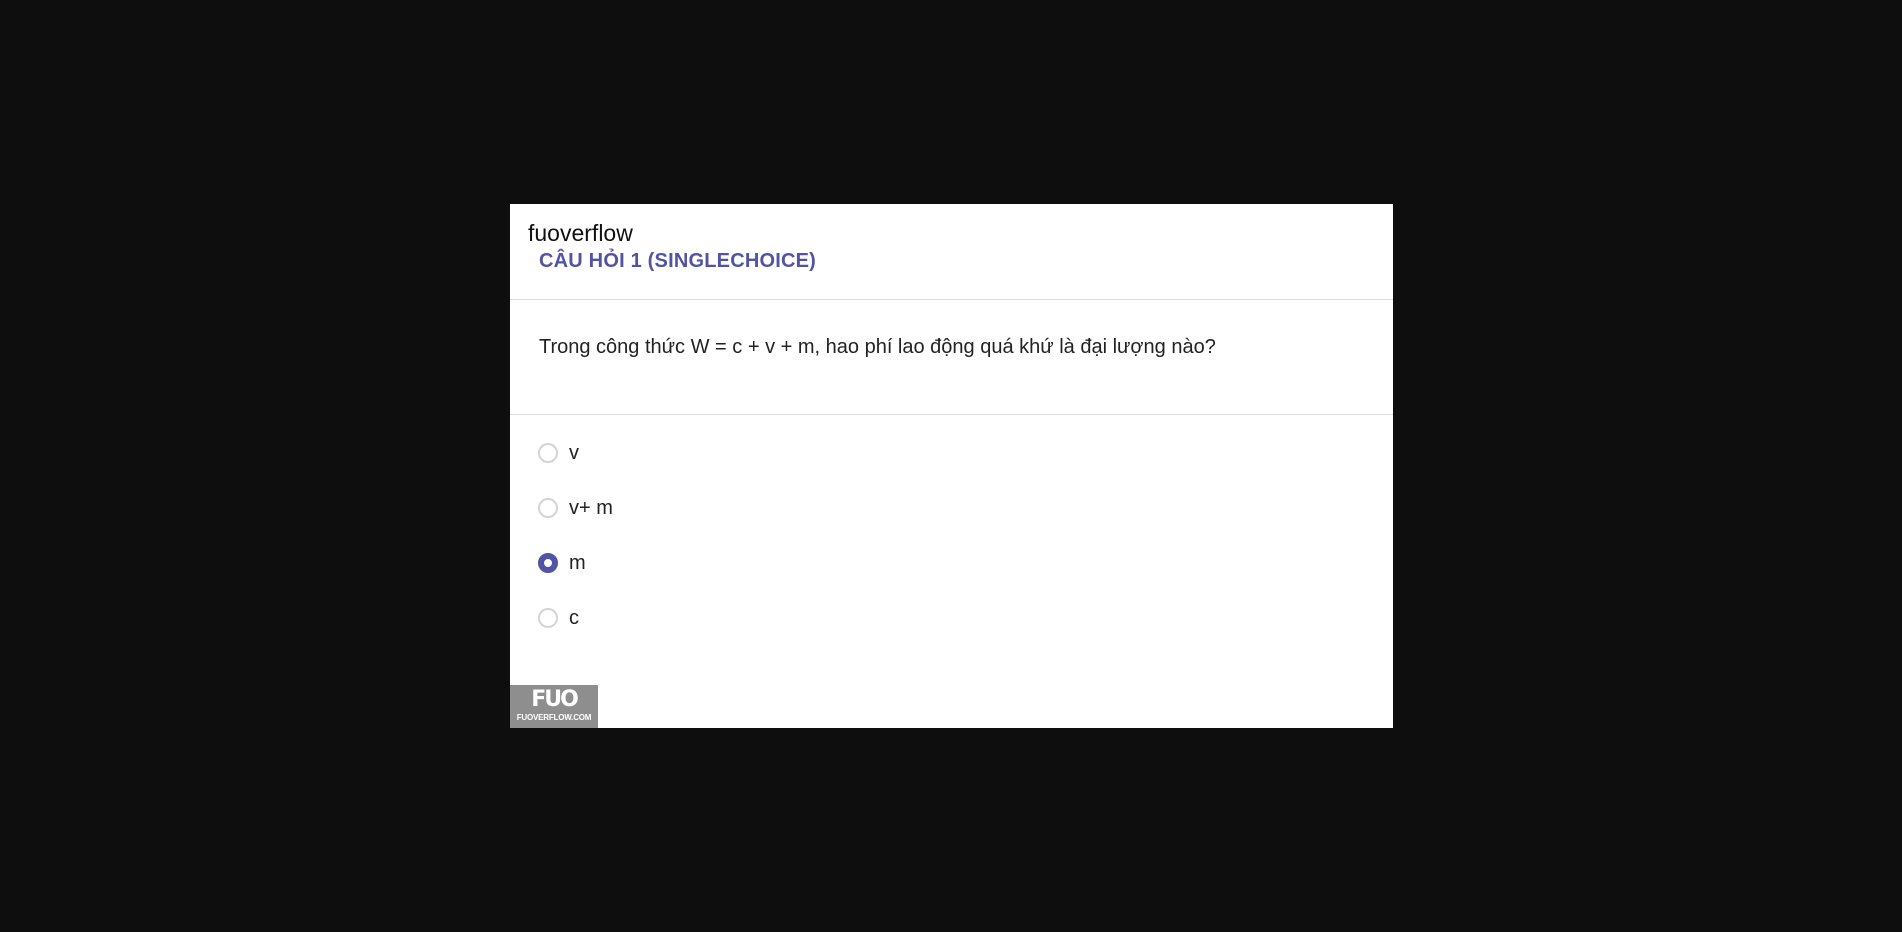  What do you see at coordinates (554, 717) in the screenshot?
I see `watermark-domain: FUOVERFLOW.COM` at bounding box center [554, 717].